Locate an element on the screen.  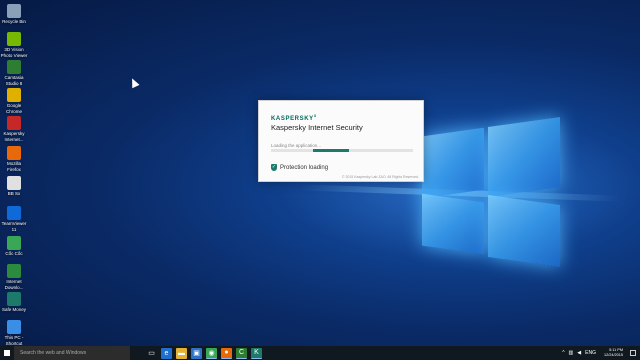
document-icon is located at coordinates (14, 183).